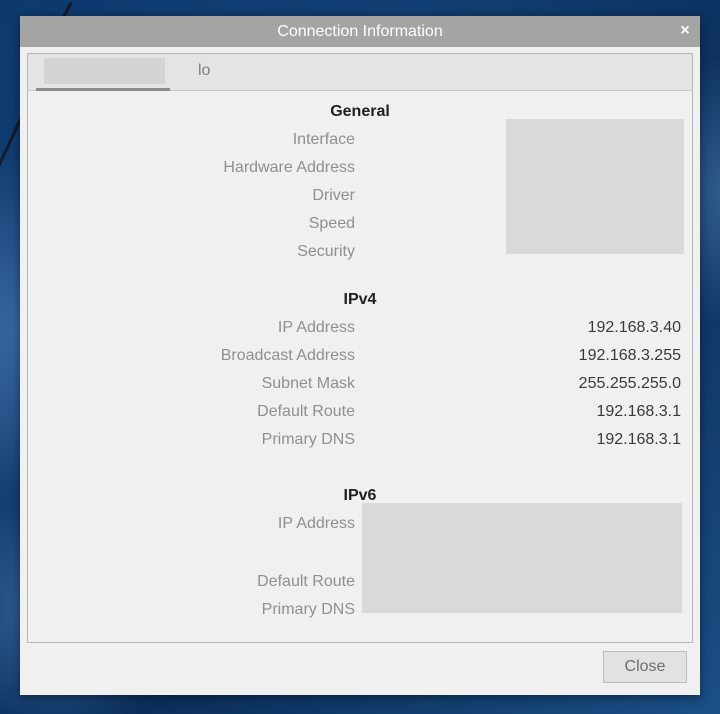  Describe the element at coordinates (522, 558) in the screenshot. I see `ipv6-values-redacted` at that location.